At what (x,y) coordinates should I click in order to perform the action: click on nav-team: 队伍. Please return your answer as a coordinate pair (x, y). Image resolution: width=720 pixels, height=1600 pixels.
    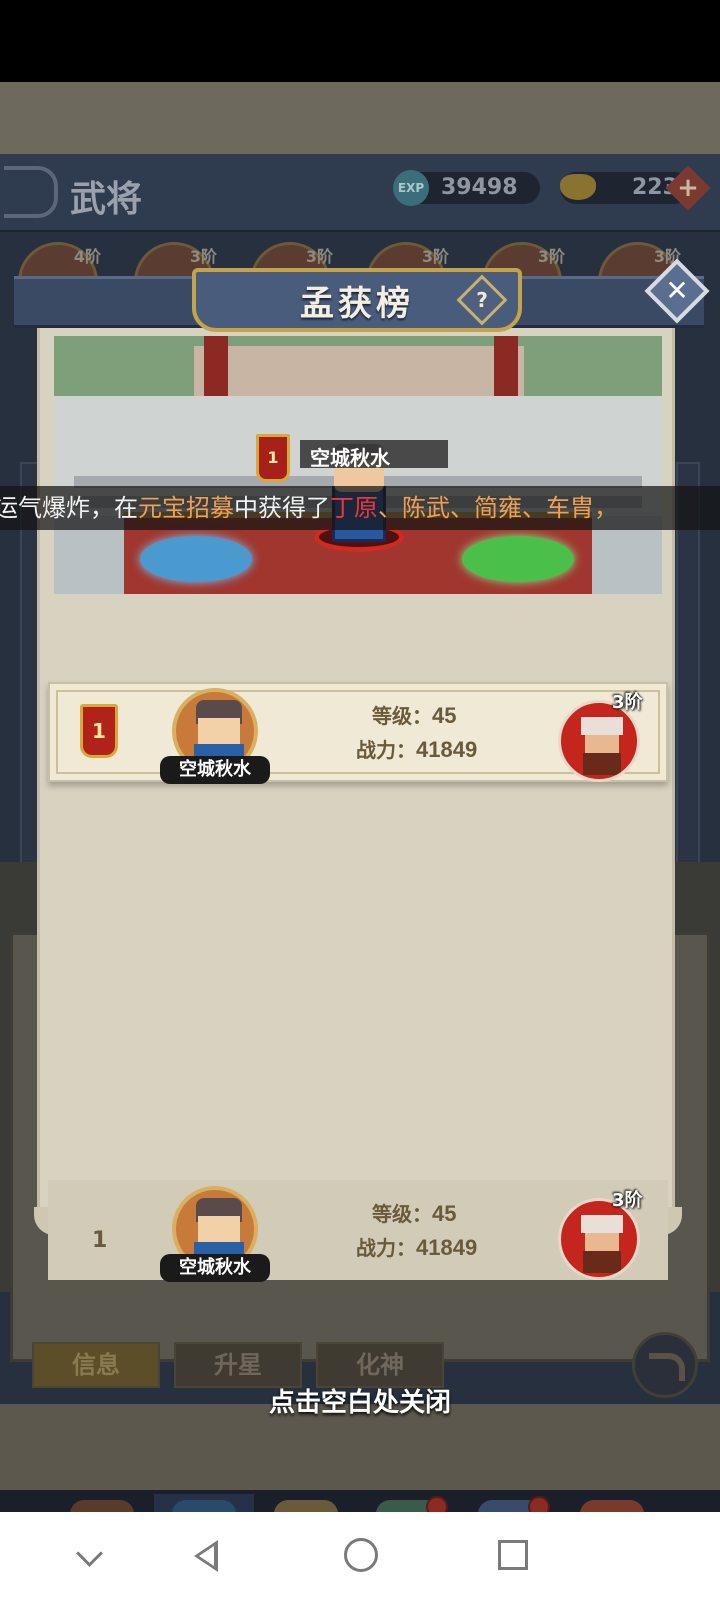
    Looking at the image, I should click on (204, 1503).